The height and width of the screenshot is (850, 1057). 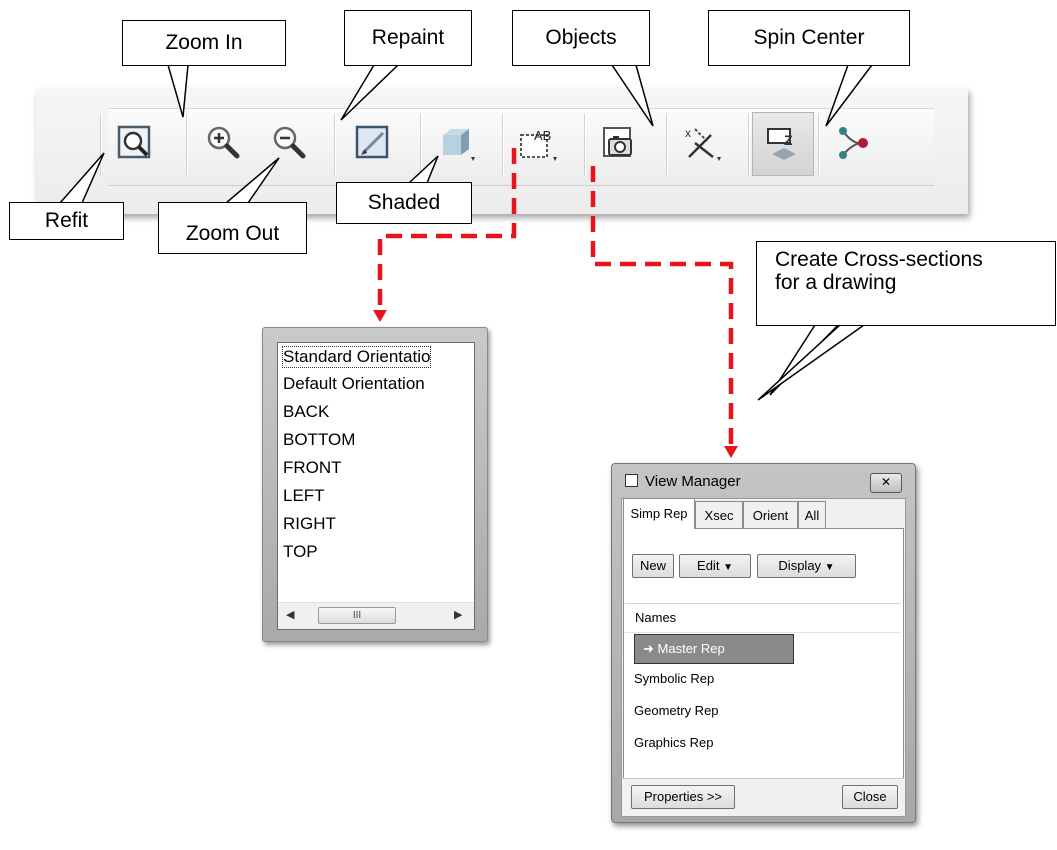 I want to click on objects-callout: Objects, so click(x=581, y=38).